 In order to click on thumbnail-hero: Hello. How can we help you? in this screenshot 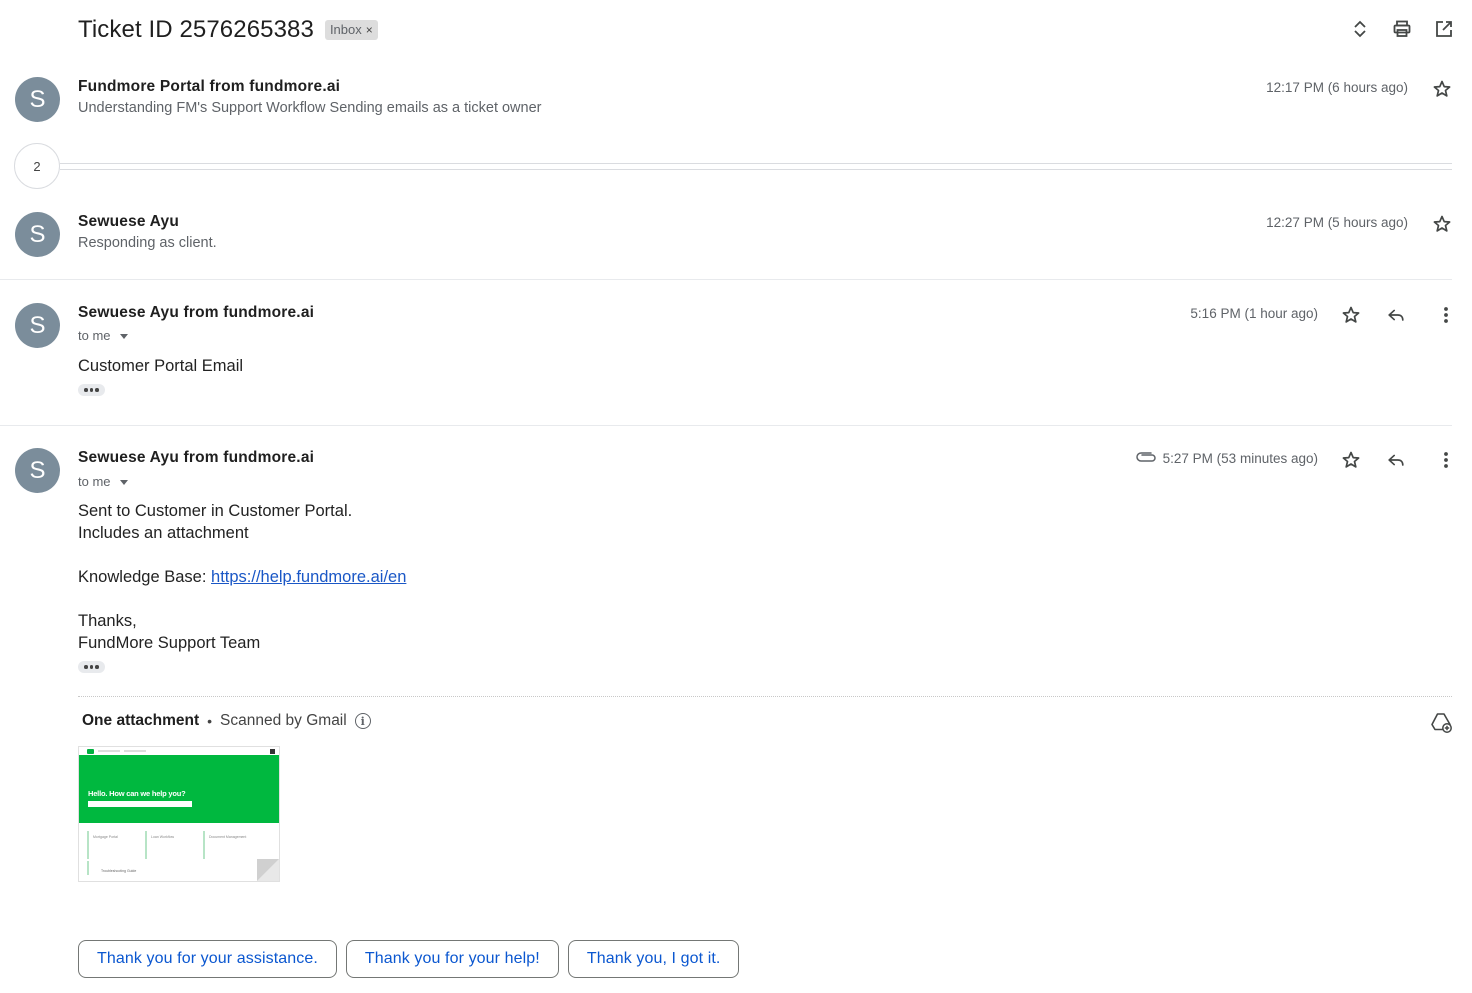, I will do `click(179, 789)`.